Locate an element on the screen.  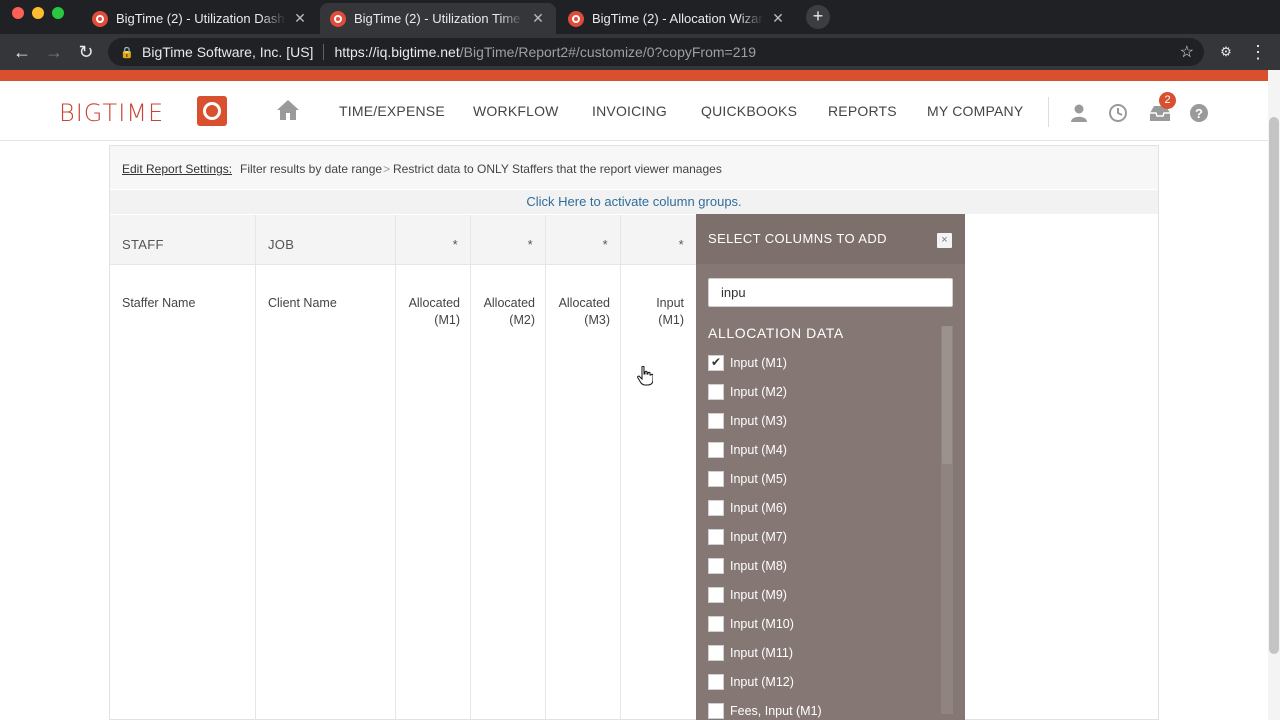
column-option-label: Input (M6) is located at coordinates (758, 508).